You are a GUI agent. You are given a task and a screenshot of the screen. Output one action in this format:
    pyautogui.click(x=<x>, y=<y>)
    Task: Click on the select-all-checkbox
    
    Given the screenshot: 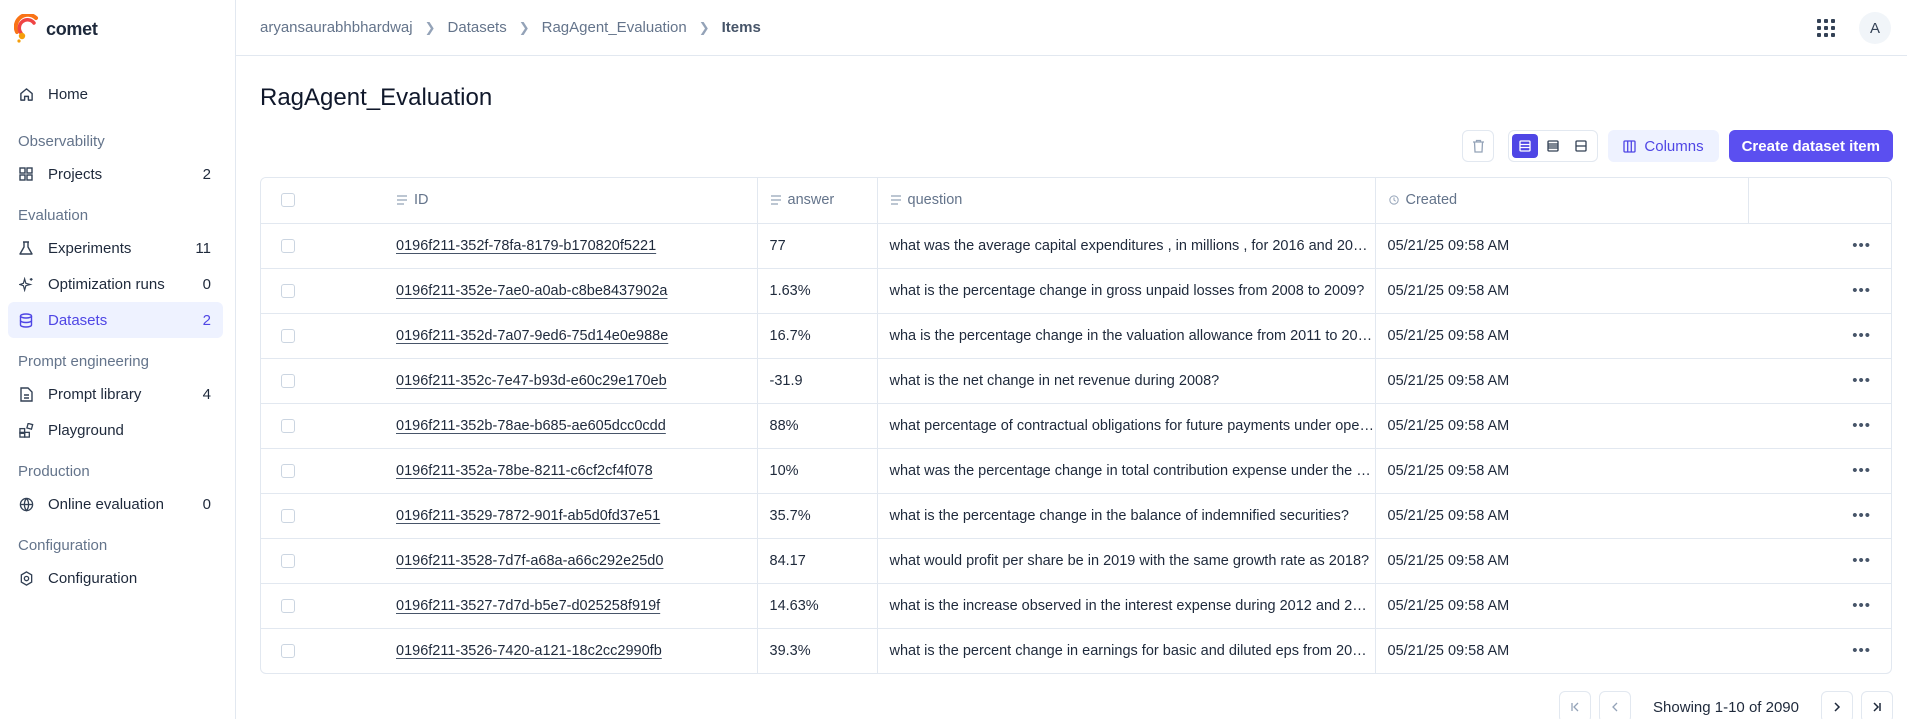 What is the action you would take?
    pyautogui.click(x=288, y=200)
    